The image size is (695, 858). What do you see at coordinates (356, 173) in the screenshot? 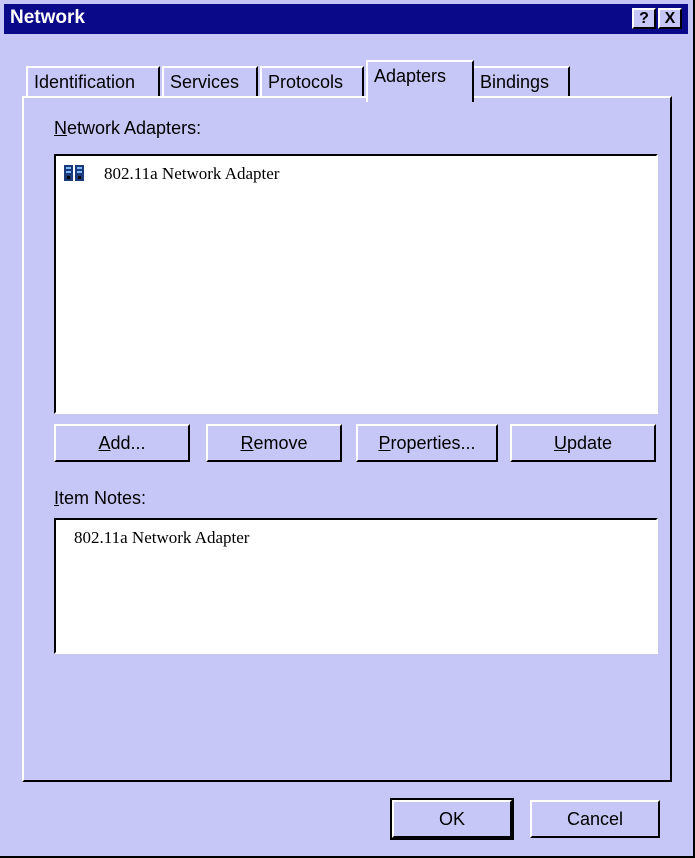
I see `list-item: 802.11a Network Adapter` at bounding box center [356, 173].